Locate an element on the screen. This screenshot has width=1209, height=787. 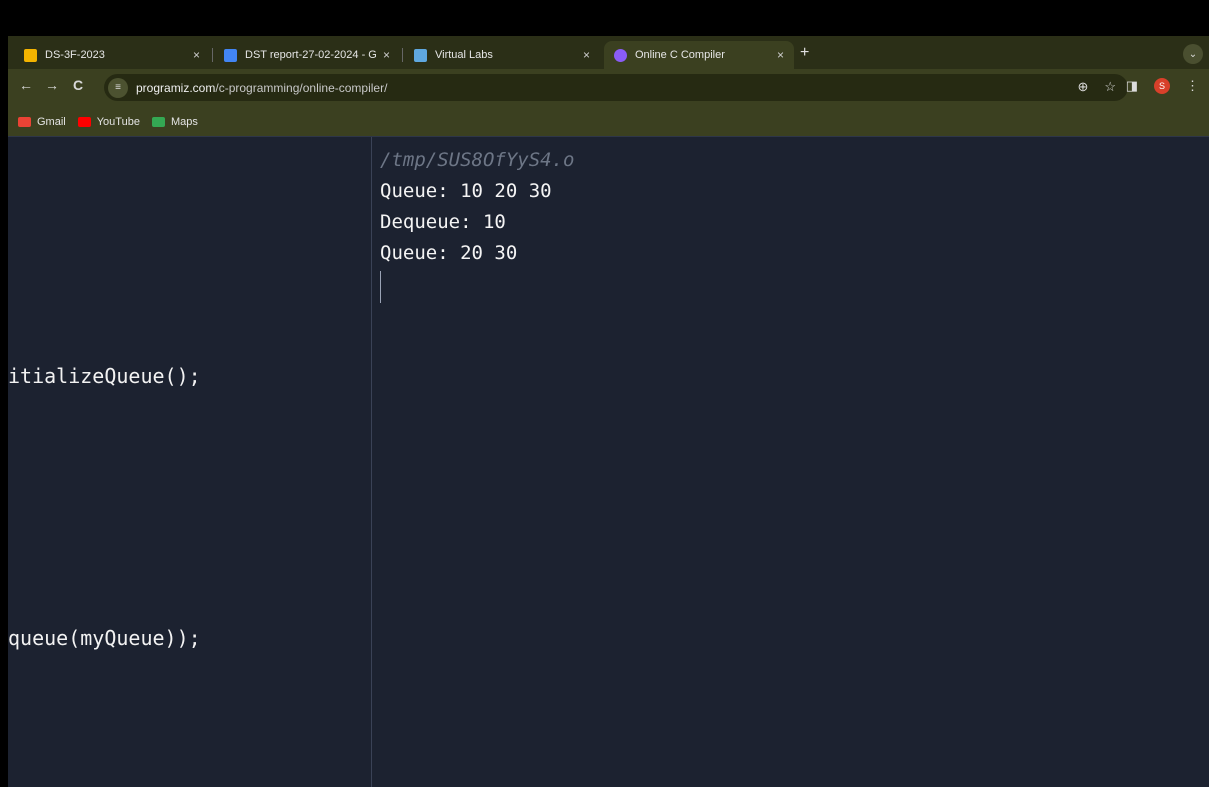
bookmark-label: Gmail is located at coordinates (51, 121).